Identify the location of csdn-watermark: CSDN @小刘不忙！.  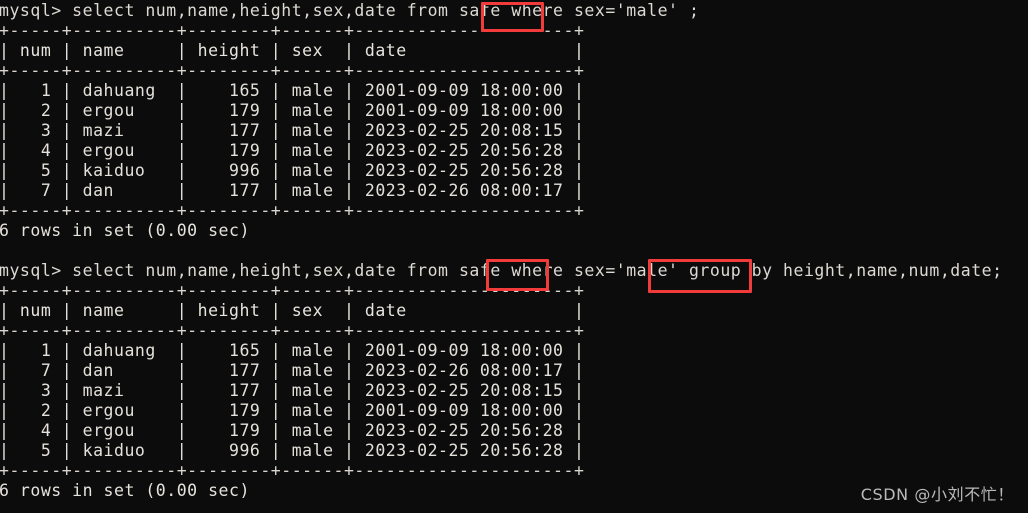
(937, 494).